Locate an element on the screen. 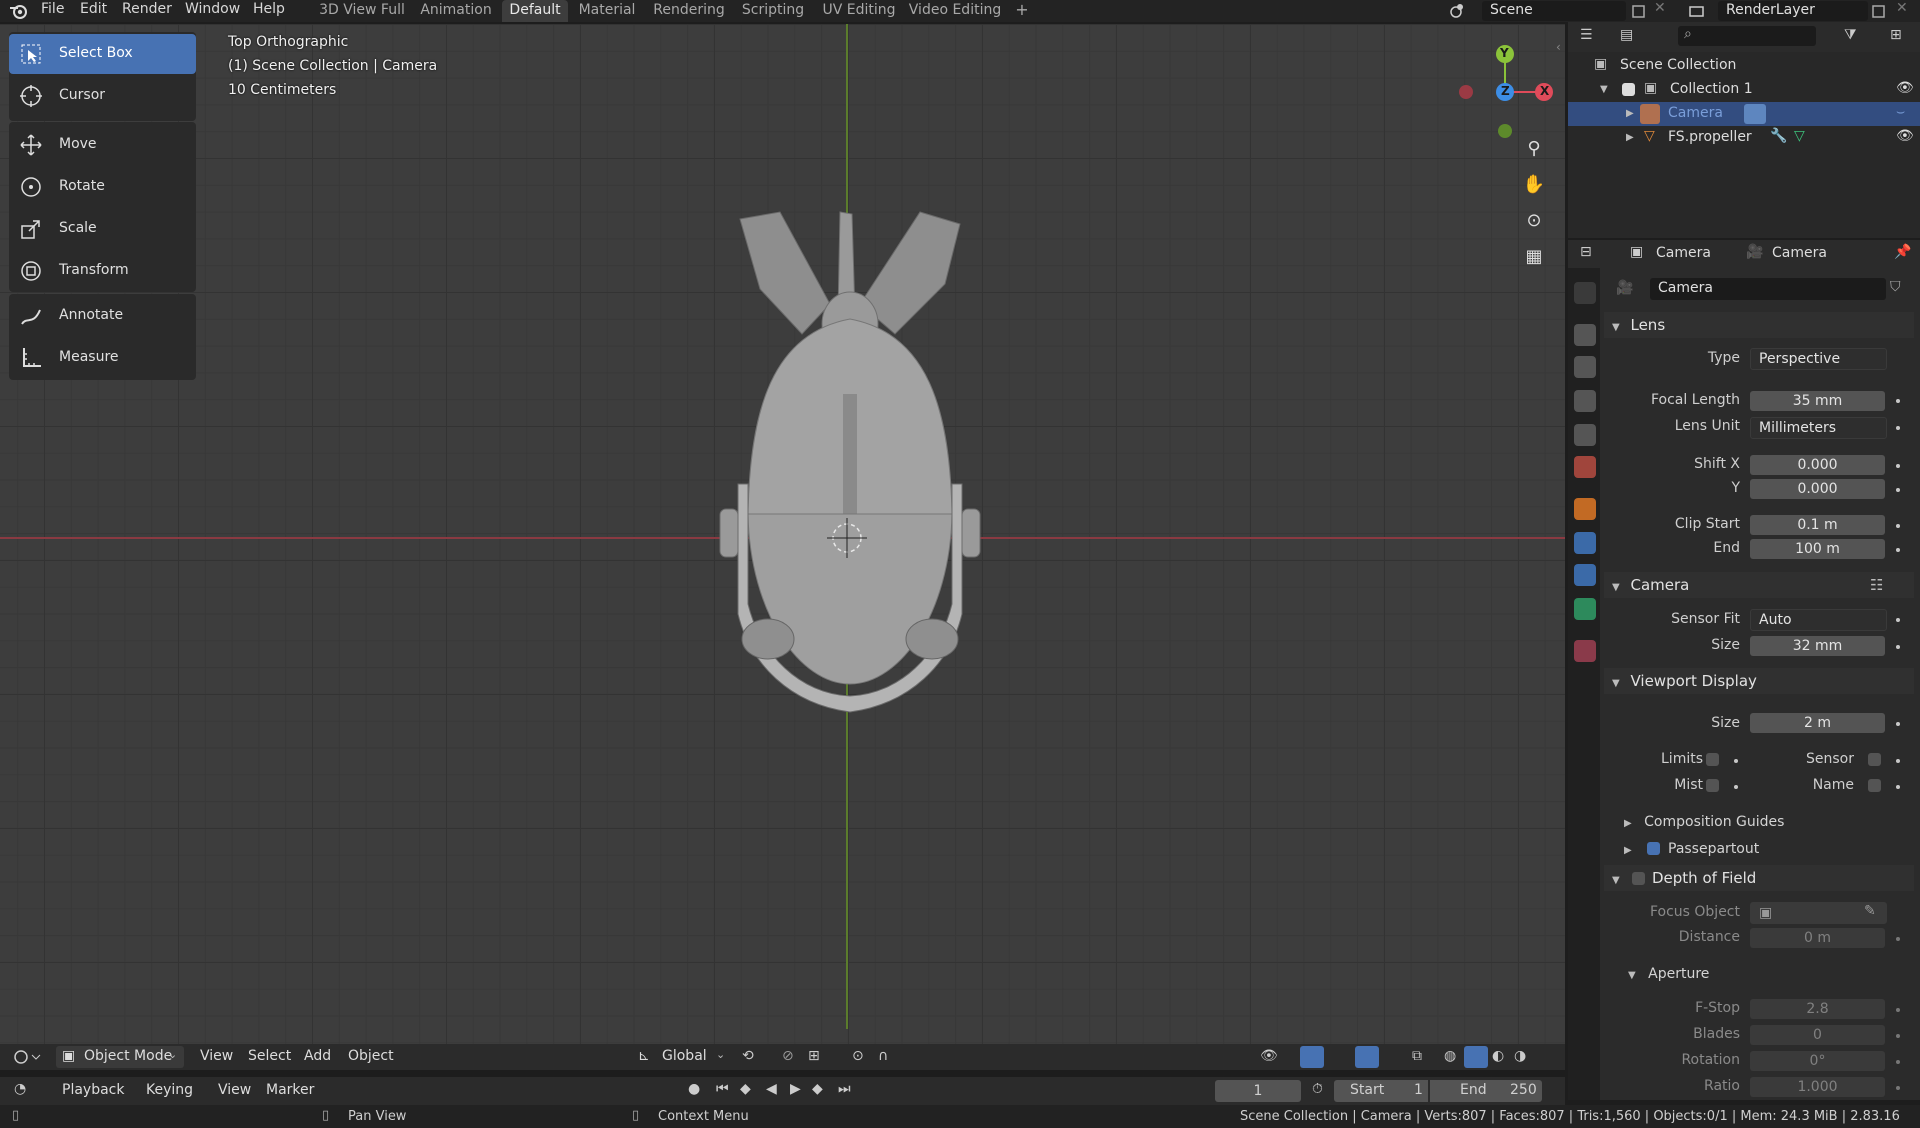 The width and height of the screenshot is (1920, 1128). eye-icon: 👁 is located at coordinates (1905, 136).